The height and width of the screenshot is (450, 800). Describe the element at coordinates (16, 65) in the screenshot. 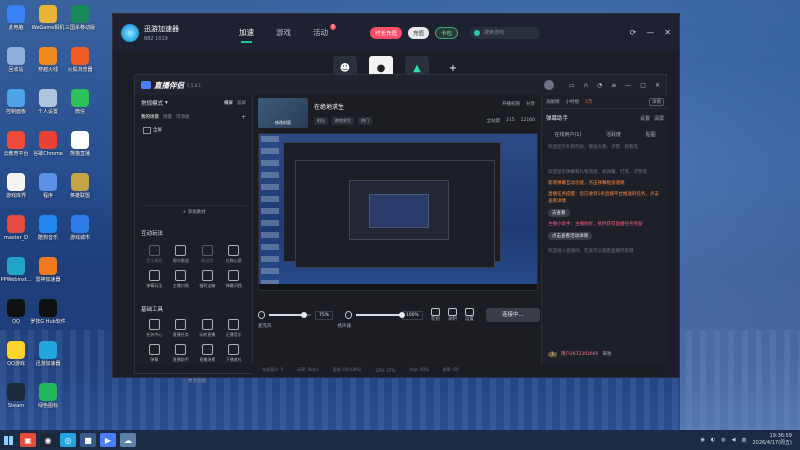

I see `desktop-shortcut: 回收站` at that location.